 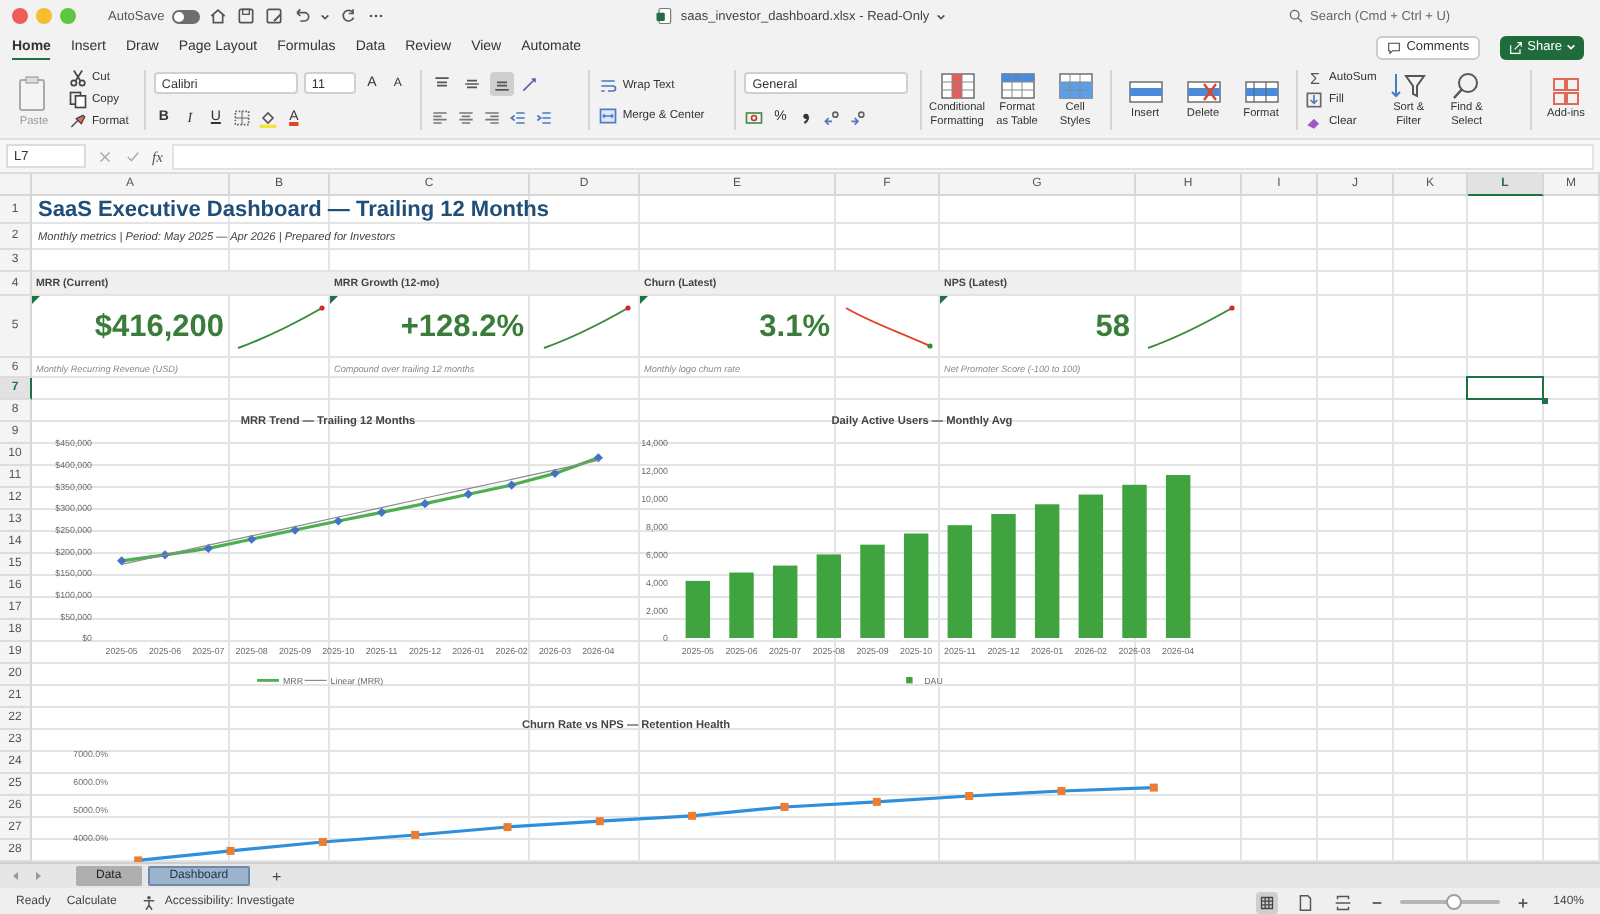 I want to click on save-icon, so click(x=246, y=16).